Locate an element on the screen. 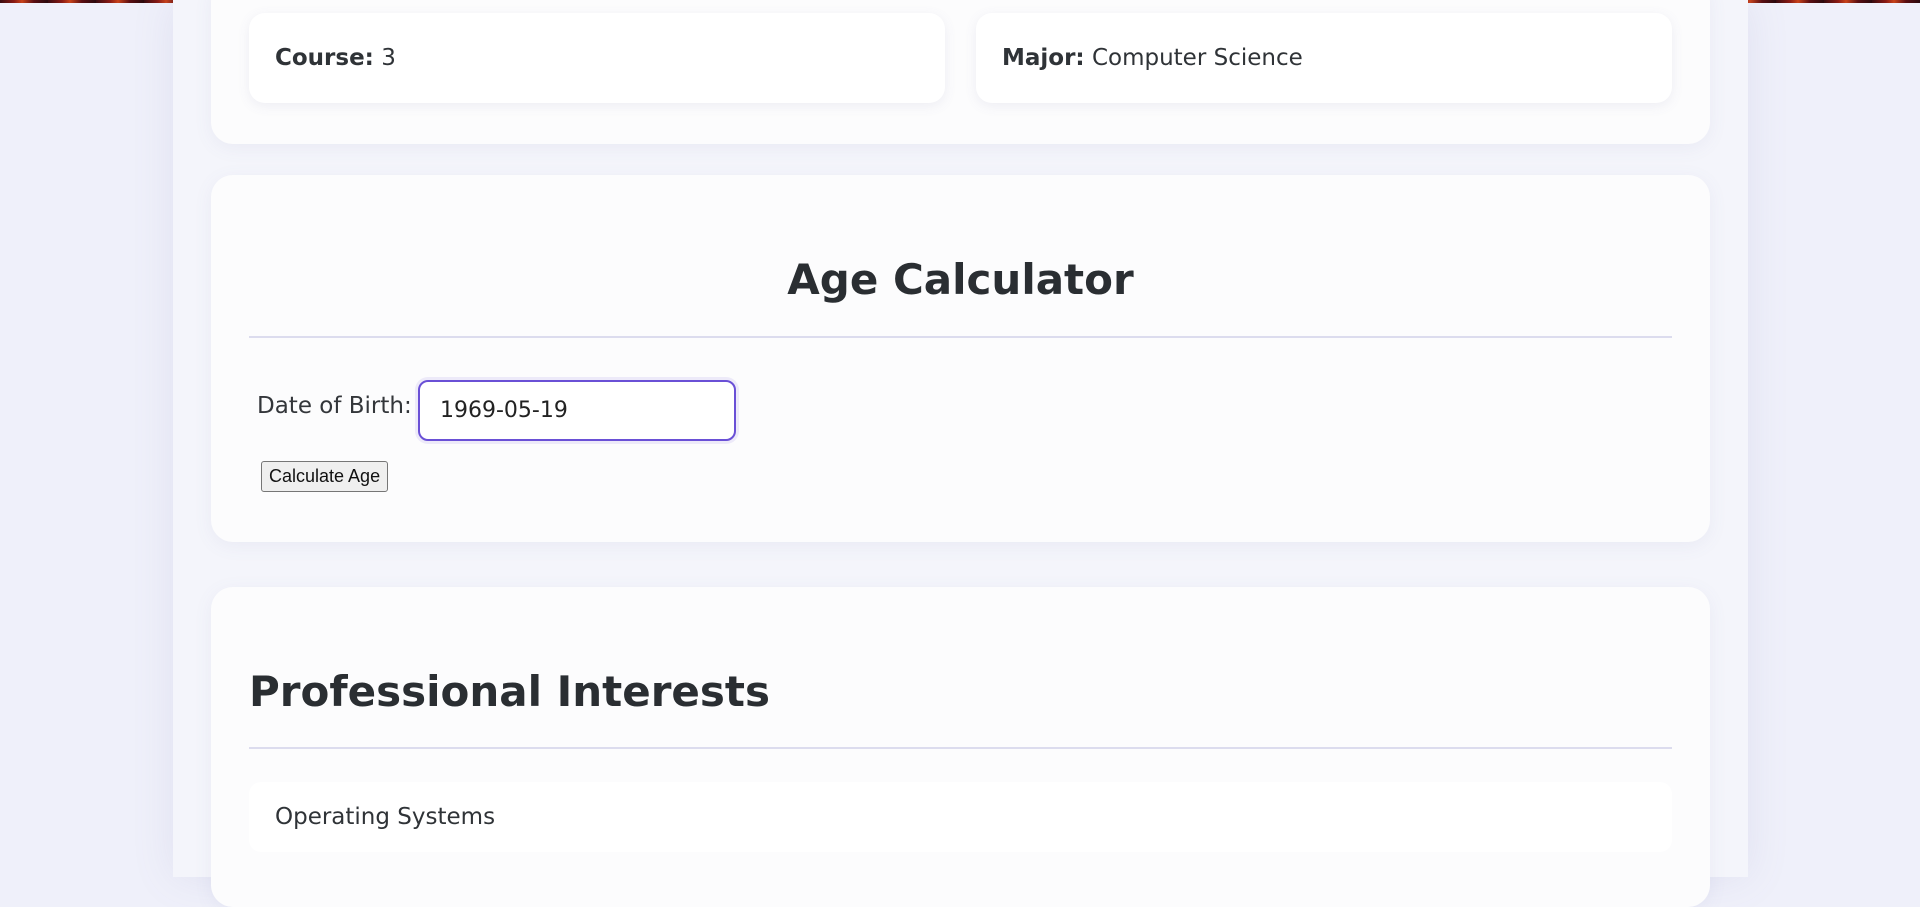 The height and width of the screenshot is (907, 1920). age-calculator-title: Age Calculator is located at coordinates (960, 279).